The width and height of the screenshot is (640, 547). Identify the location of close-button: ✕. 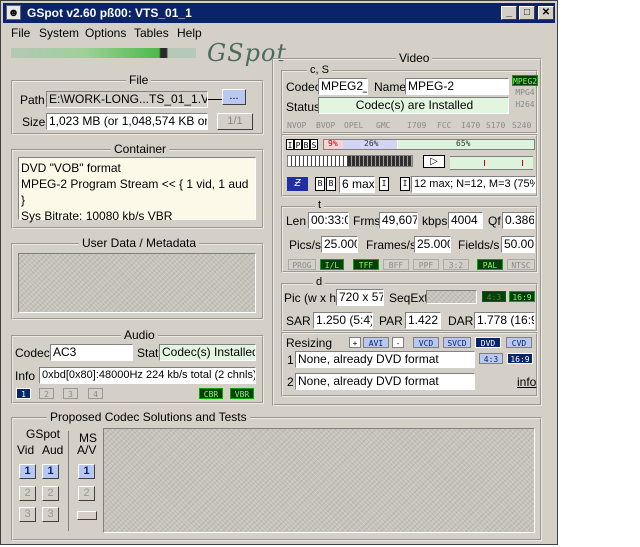
(546, 13).